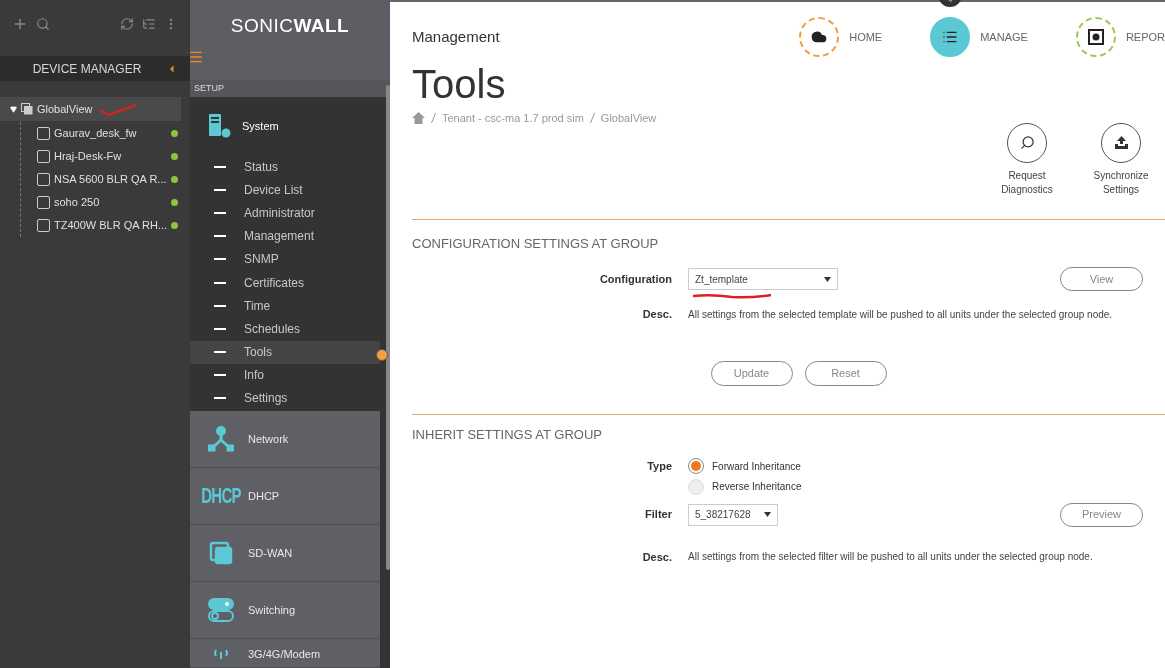 This screenshot has height=668, width=1165. I want to click on top-tab: HOME, so click(841, 37).